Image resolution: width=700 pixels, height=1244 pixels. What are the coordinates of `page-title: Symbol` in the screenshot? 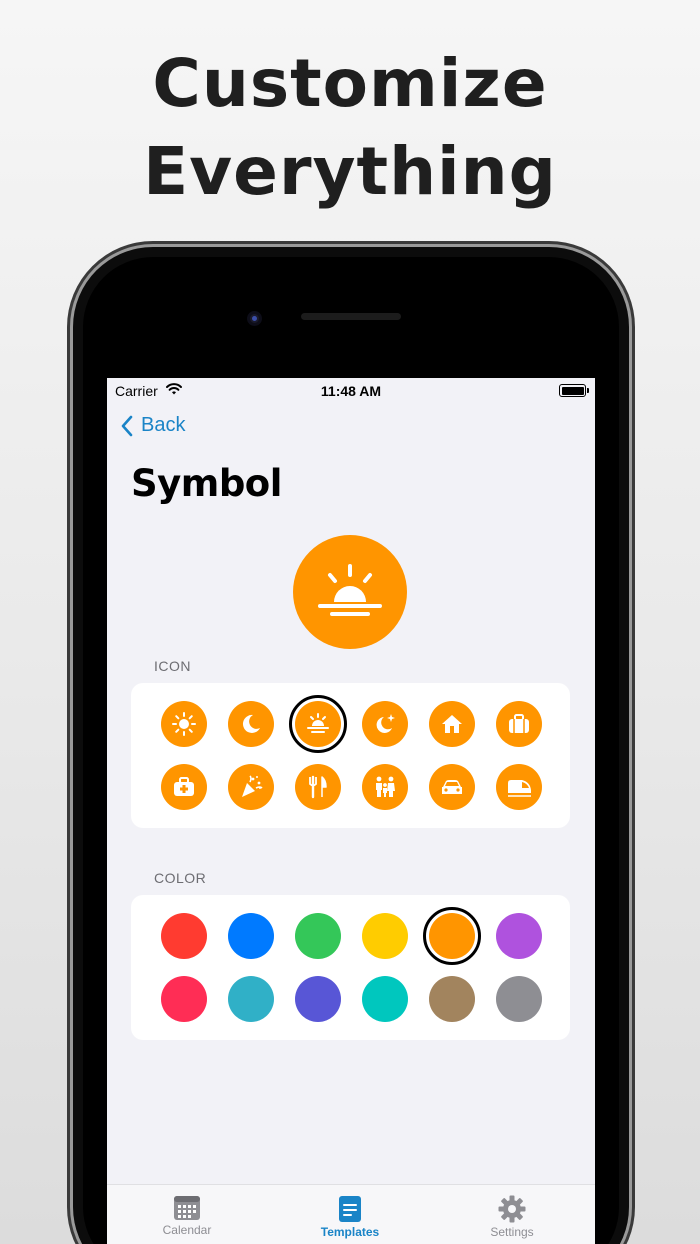 It's located at (206, 483).